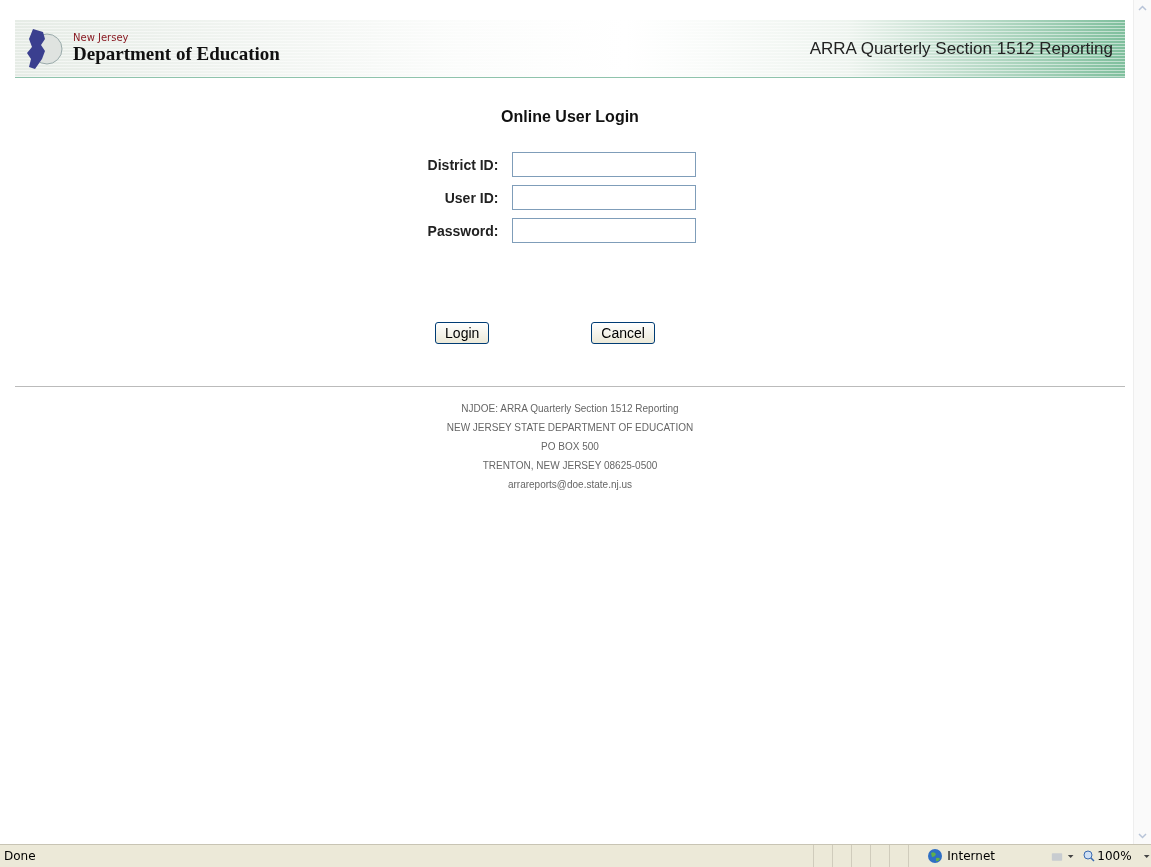  Describe the element at coordinates (570, 428) in the screenshot. I see `footer-text: NEW JERSEY STATE DEPARTMENT OF EDUCATION` at that location.